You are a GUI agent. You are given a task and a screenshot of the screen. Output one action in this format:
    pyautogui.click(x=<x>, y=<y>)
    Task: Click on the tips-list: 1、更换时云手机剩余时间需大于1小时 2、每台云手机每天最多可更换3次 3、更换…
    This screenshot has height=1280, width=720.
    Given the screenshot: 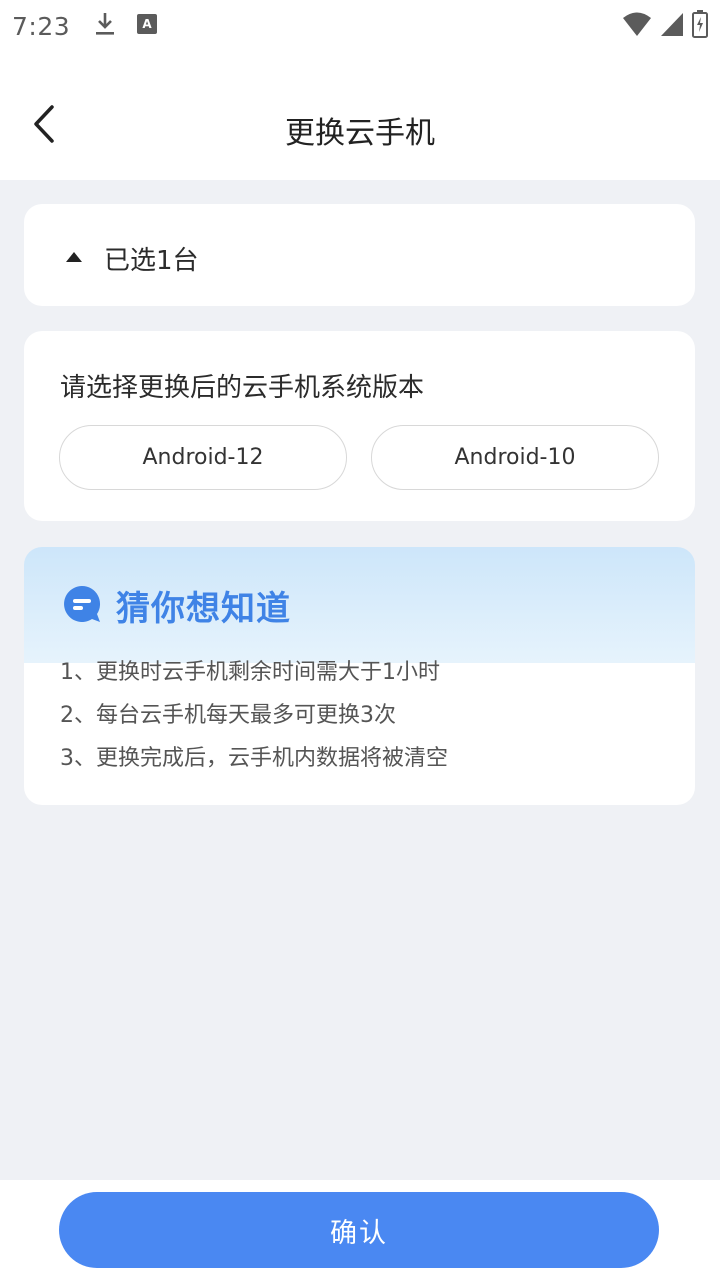 What is the action you would take?
    pyautogui.click(x=254, y=715)
    